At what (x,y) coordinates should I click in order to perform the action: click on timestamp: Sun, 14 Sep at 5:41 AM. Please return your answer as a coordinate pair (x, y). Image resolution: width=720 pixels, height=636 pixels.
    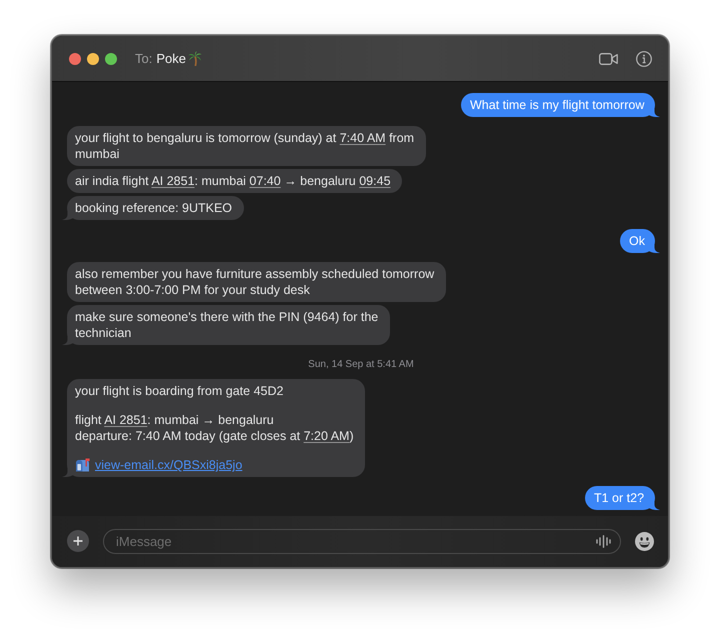
    Looking at the image, I should click on (361, 365).